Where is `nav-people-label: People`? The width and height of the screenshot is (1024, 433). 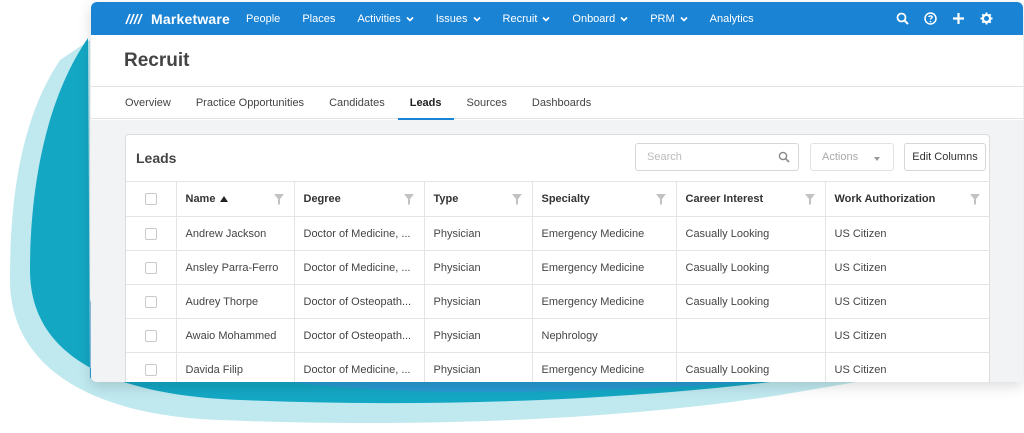
nav-people-label: People is located at coordinates (263, 18).